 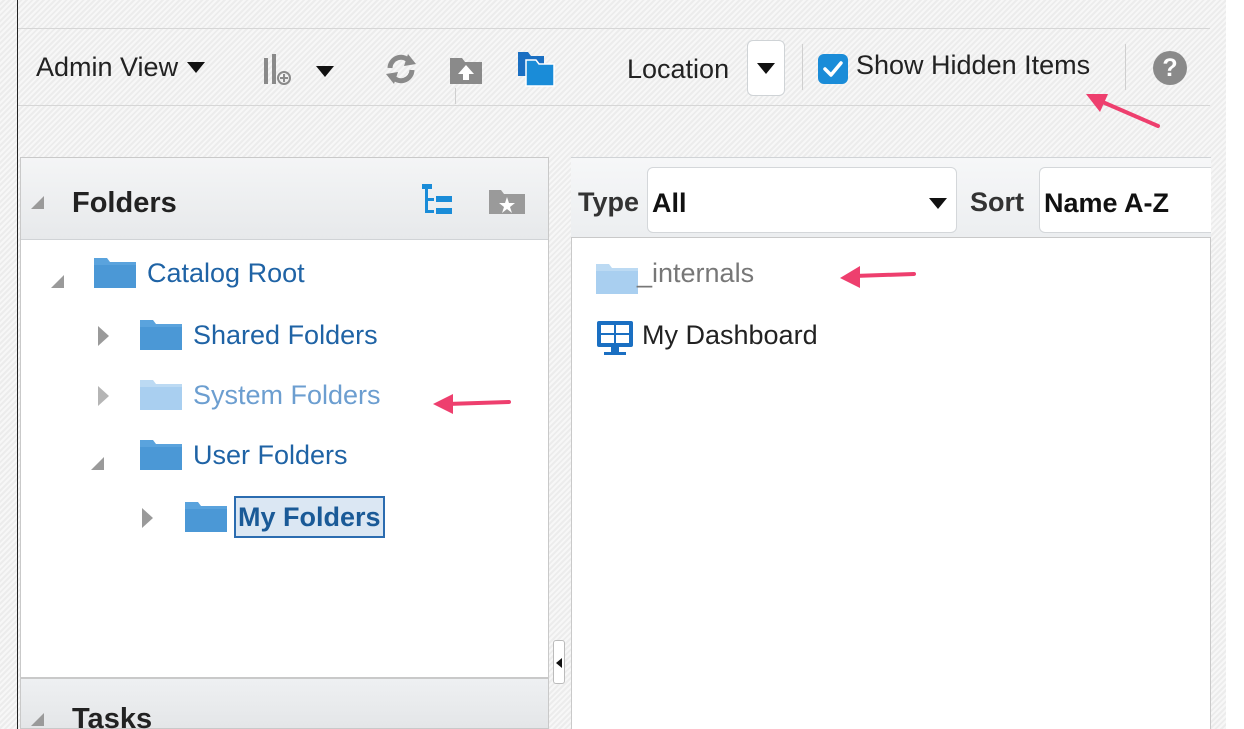 I want to click on location-label: Location, so click(x=678, y=69).